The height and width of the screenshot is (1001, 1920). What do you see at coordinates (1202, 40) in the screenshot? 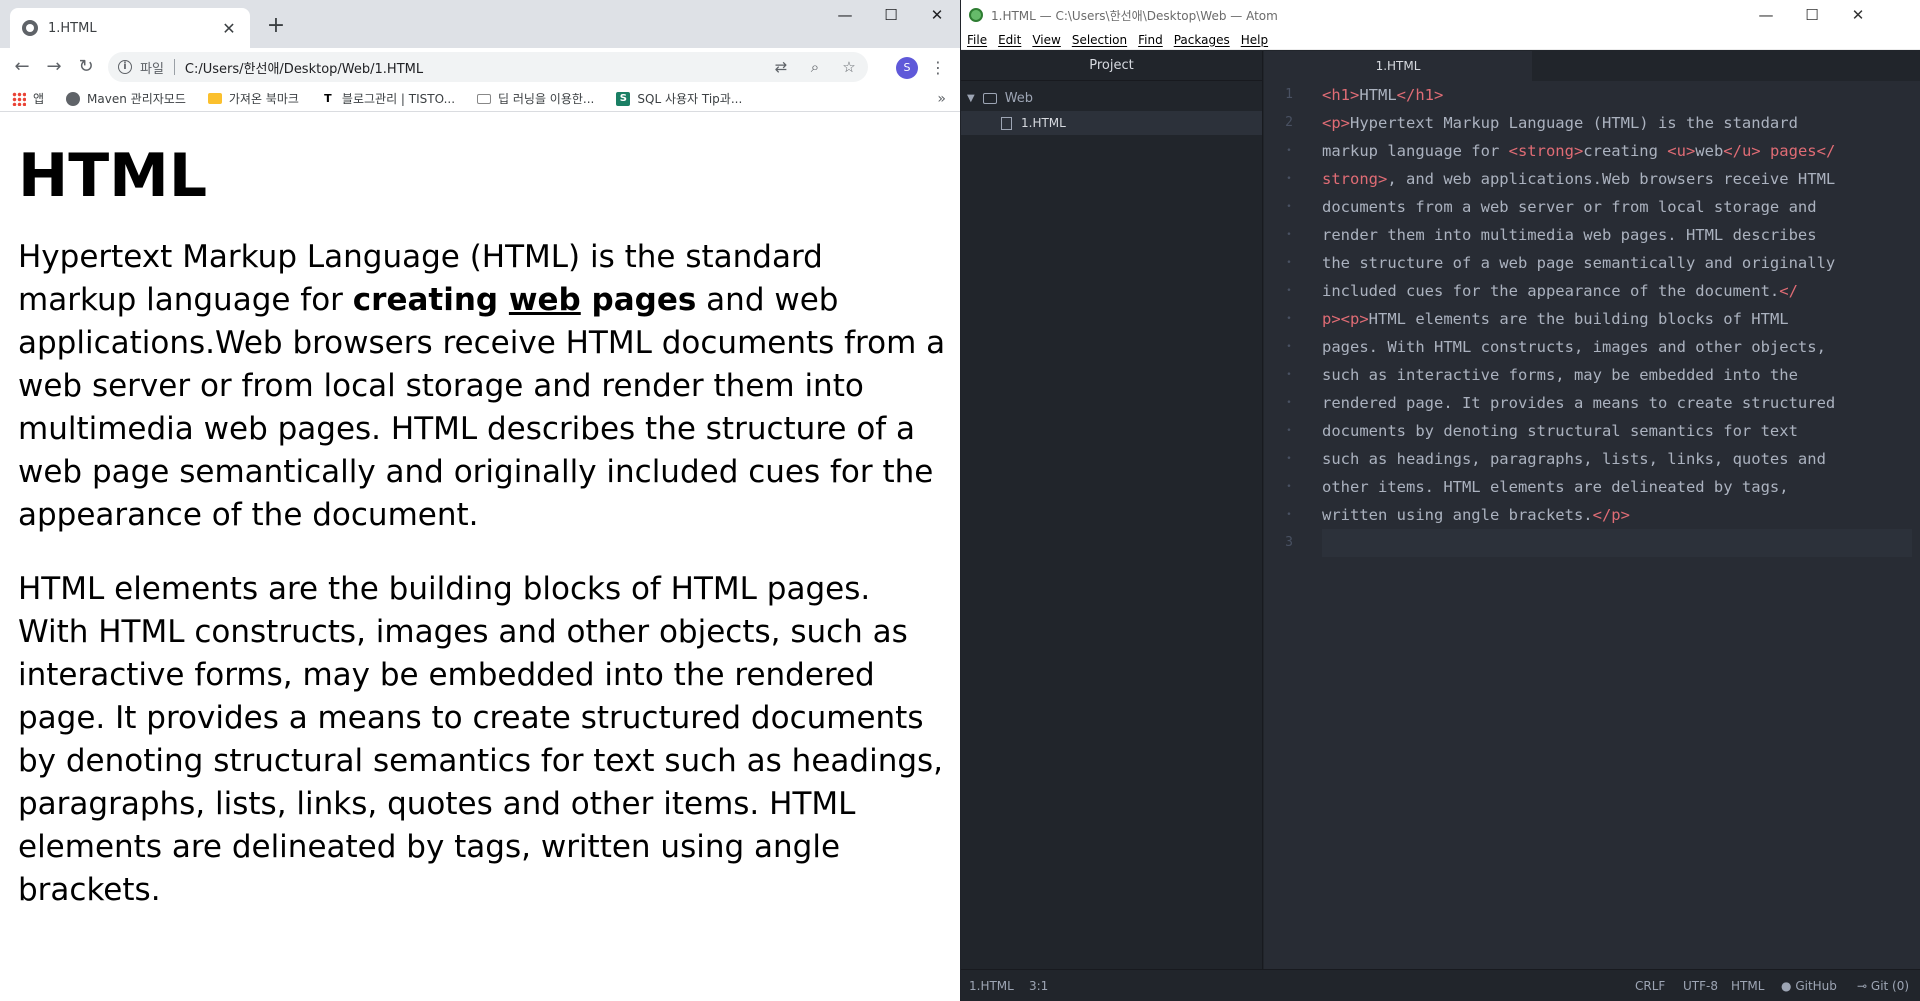
I see `menu-item: Packages` at bounding box center [1202, 40].